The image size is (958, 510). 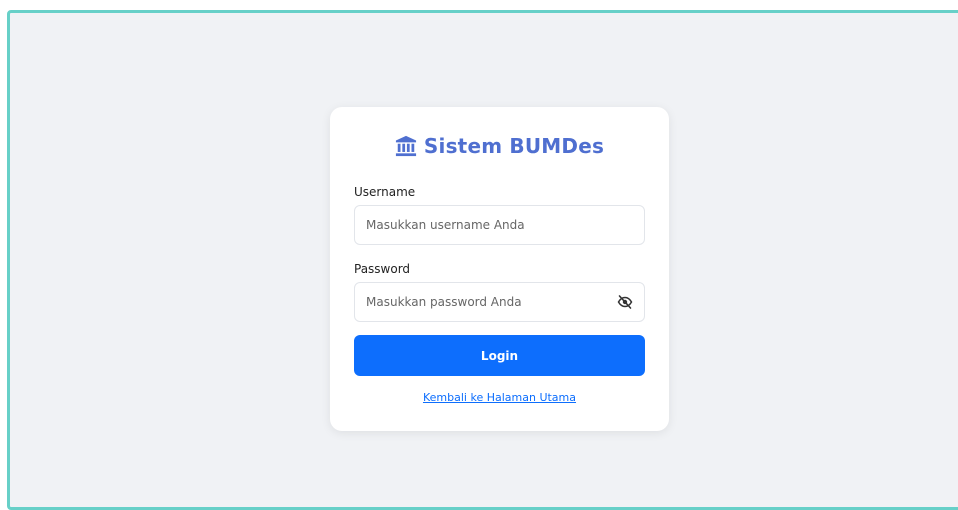 What do you see at coordinates (406, 146) in the screenshot?
I see `bank-icon` at bounding box center [406, 146].